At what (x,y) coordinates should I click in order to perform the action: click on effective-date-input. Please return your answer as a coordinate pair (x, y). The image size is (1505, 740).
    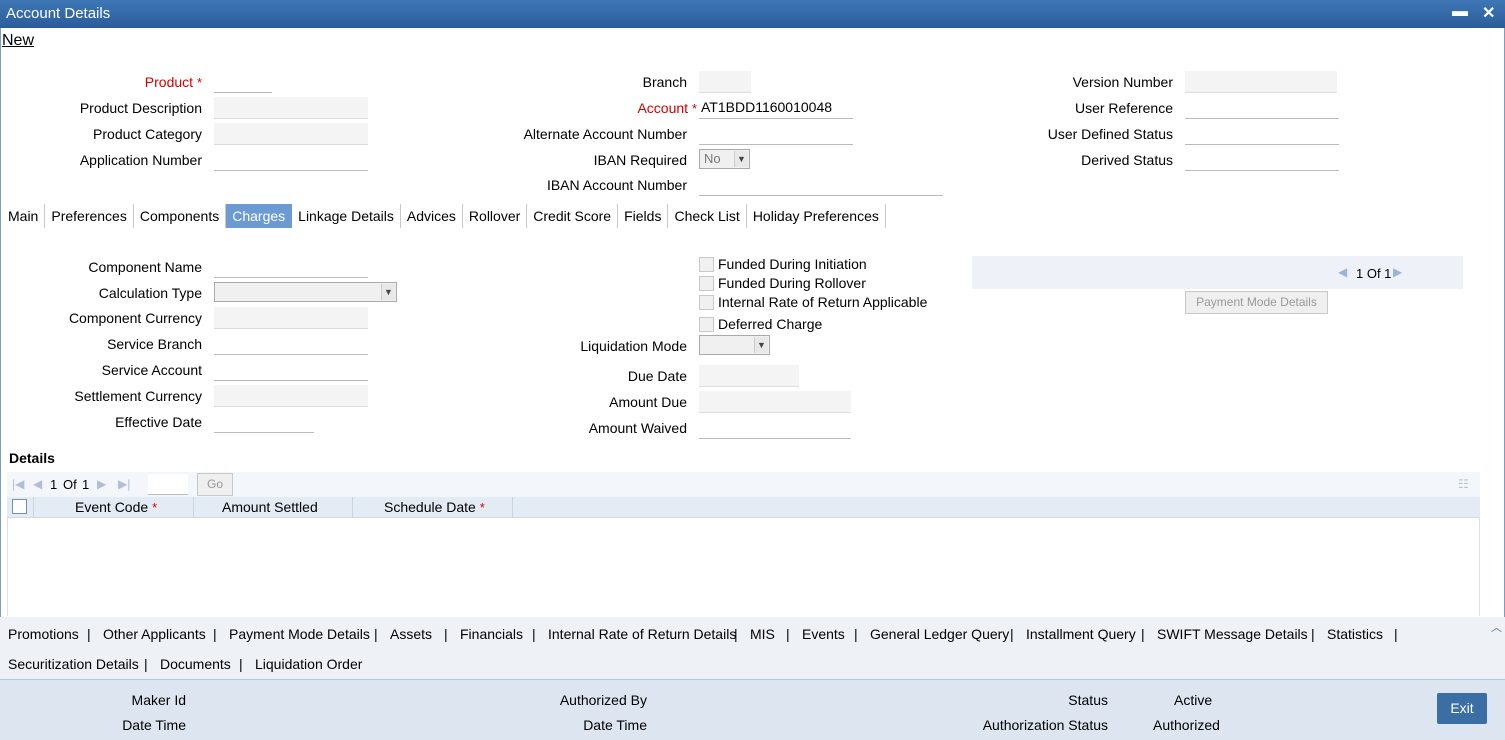
    Looking at the image, I should click on (264, 422).